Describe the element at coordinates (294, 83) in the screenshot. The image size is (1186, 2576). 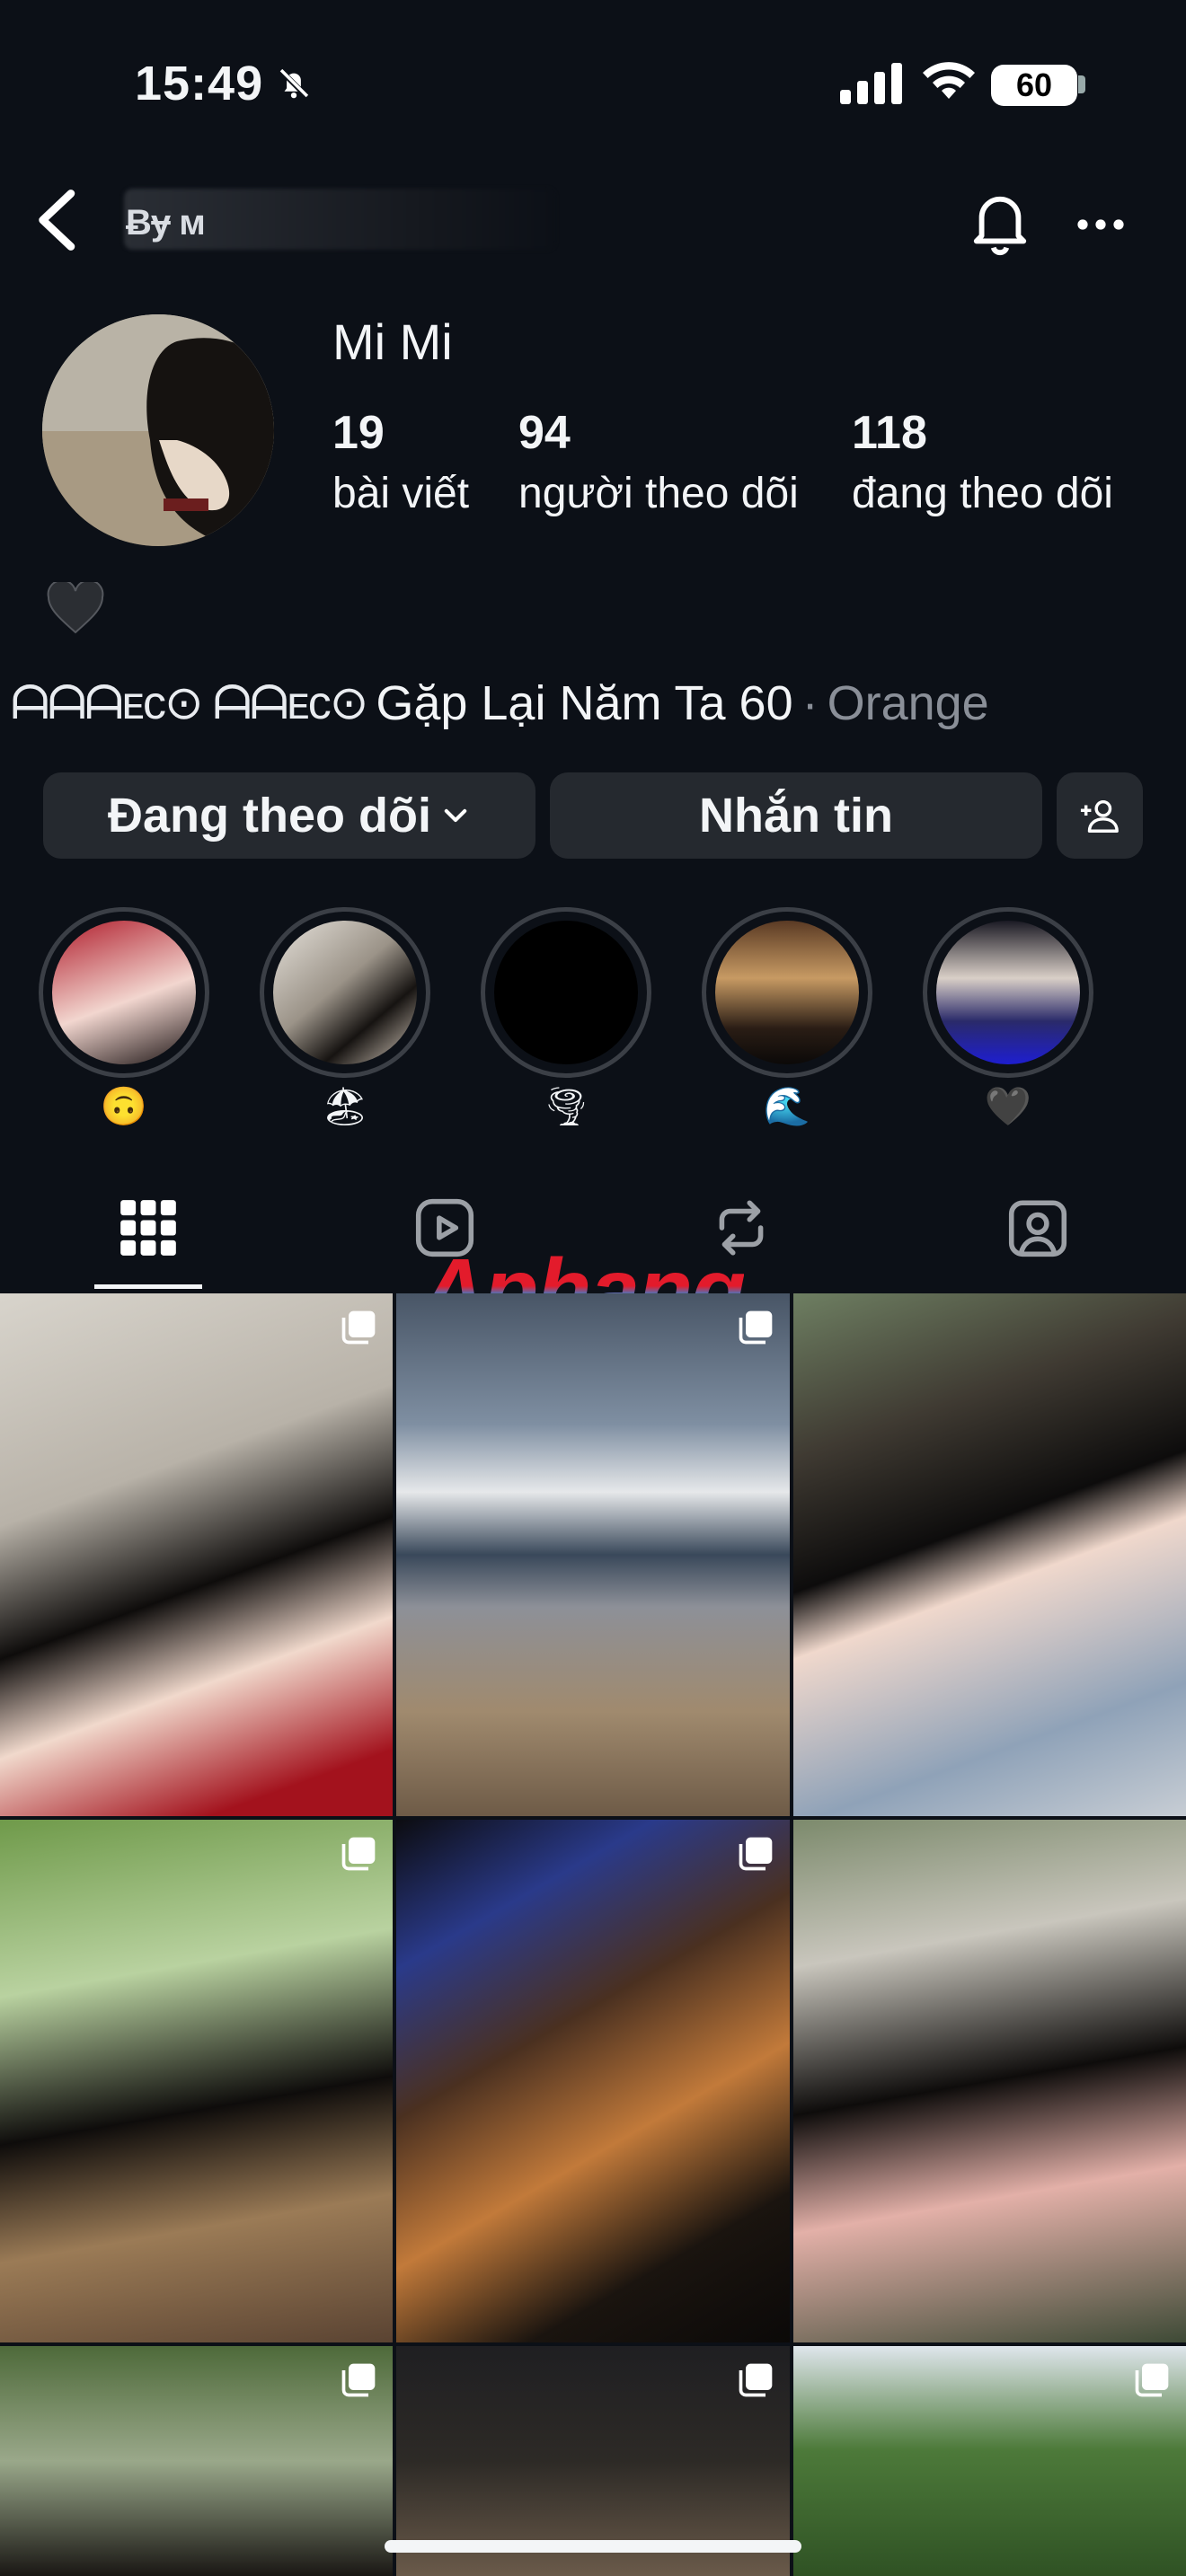
I see `silent-bell-icon` at that location.